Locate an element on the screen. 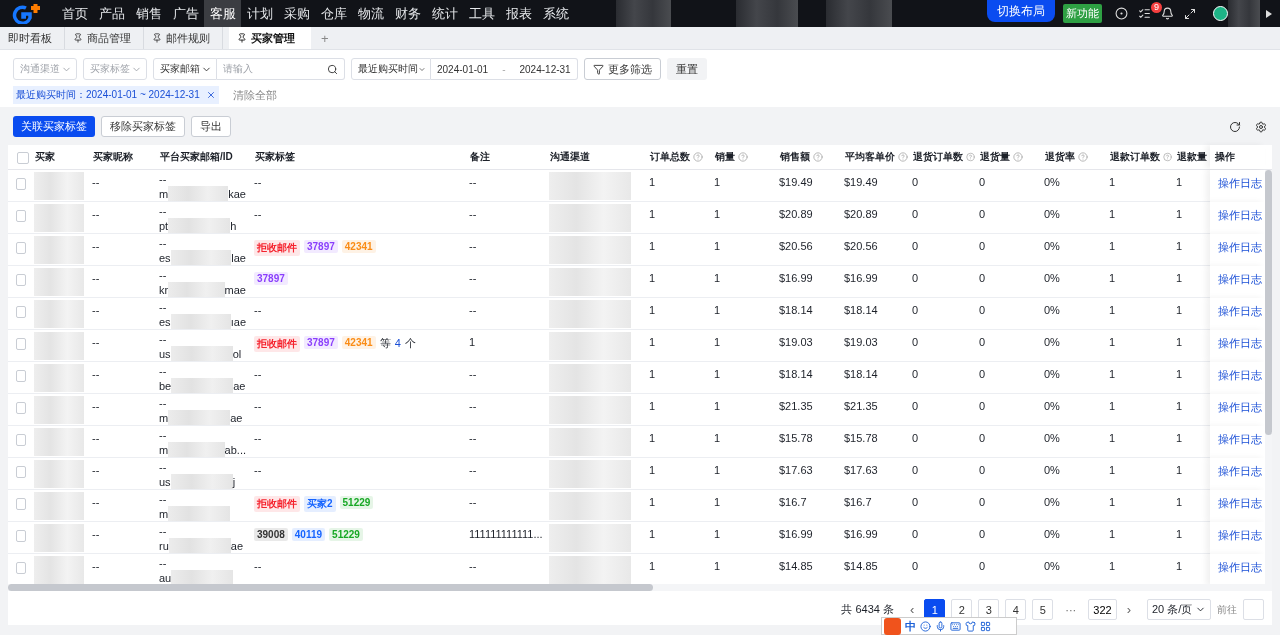 The image size is (1280, 635). emoji-icon is located at coordinates (925, 626).